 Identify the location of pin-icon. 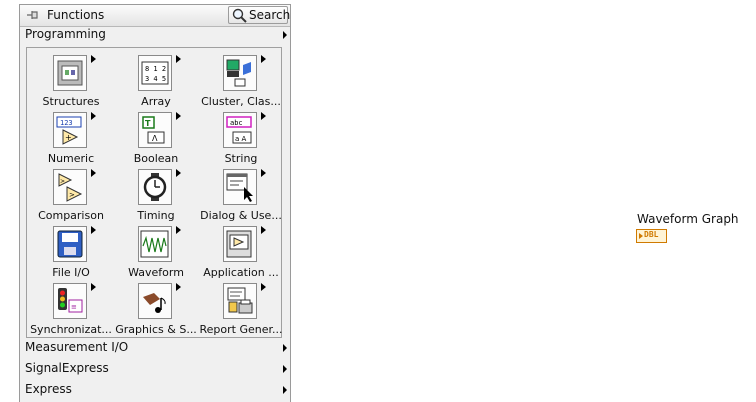
(33, 15).